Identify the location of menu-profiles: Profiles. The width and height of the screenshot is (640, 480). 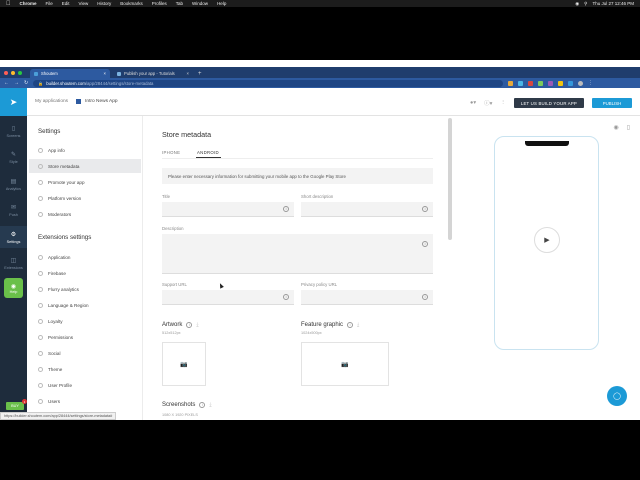
(159, 3).